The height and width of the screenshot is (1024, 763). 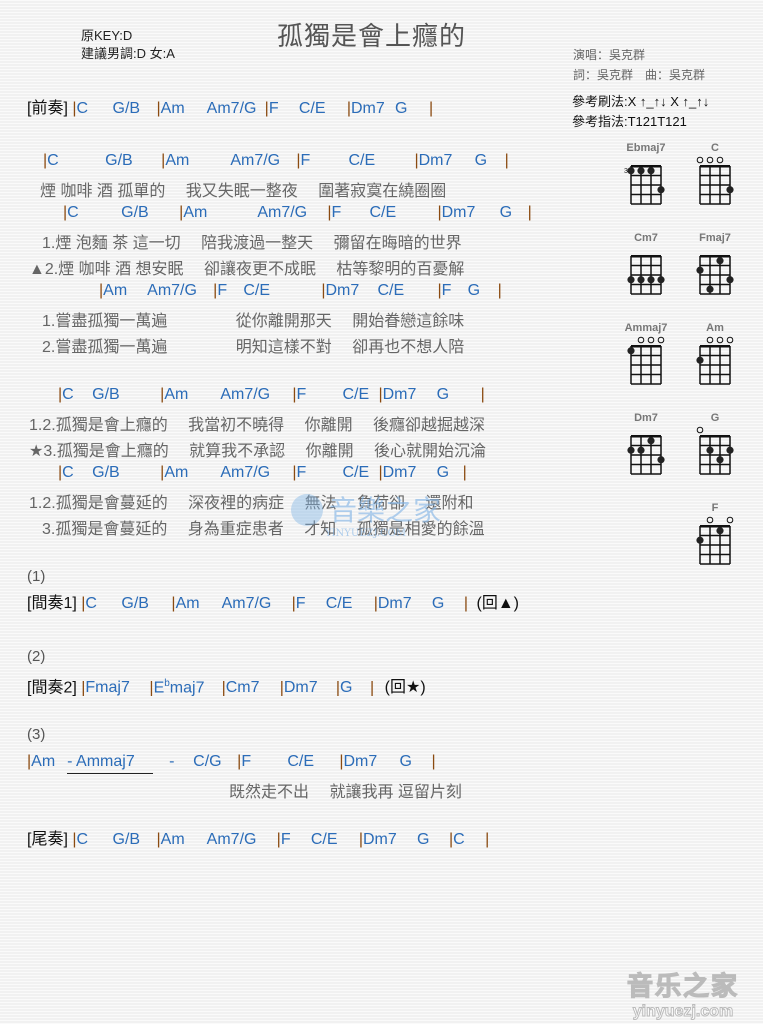 What do you see at coordinates (405, 688) in the screenshot?
I see `return-marker: (回★)` at bounding box center [405, 688].